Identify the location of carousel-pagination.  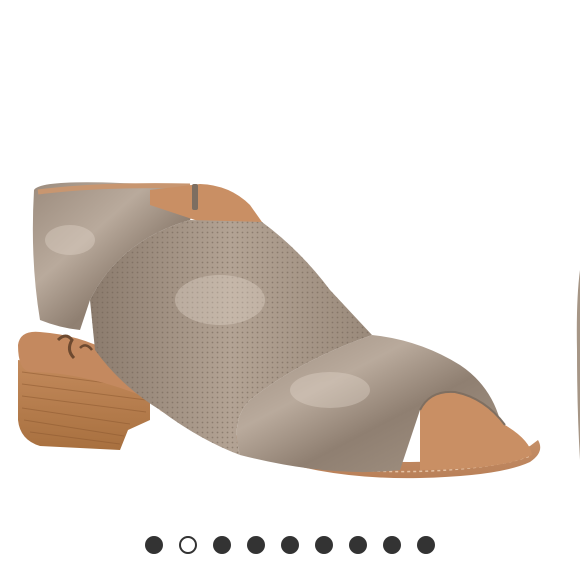
(290, 545).